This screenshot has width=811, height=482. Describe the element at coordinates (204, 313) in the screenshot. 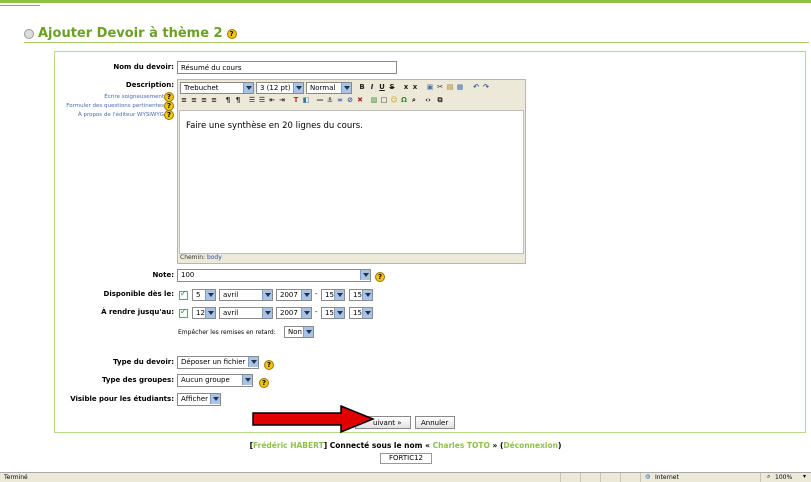

I see `due-day-select: 12` at that location.